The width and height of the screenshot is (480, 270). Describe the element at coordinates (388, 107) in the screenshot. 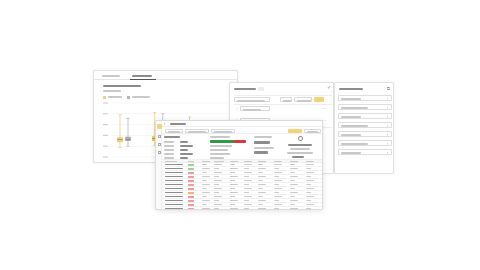

I see `chevron-right-icon: ›` at that location.